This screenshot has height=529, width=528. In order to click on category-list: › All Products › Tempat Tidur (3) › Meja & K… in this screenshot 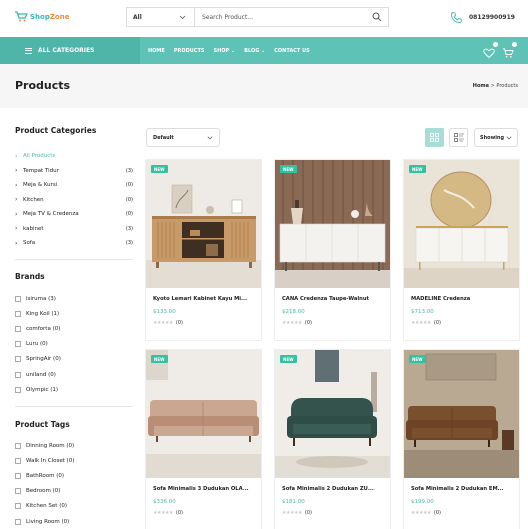, I will do `click(74, 200)`.